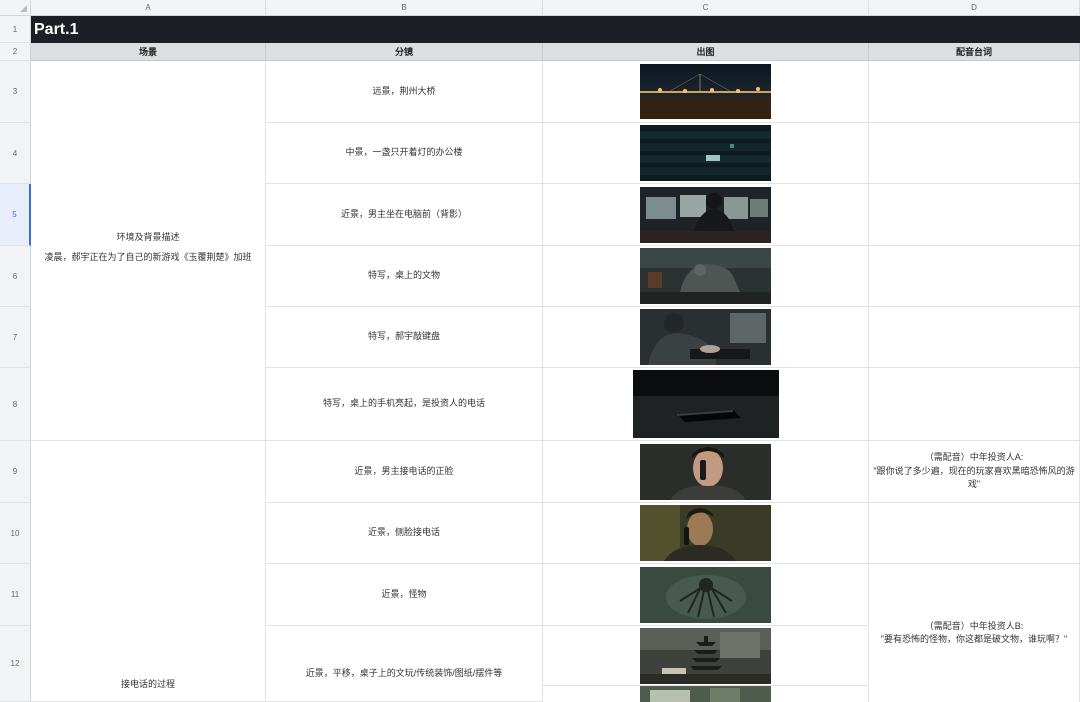 The width and height of the screenshot is (1080, 702). Describe the element at coordinates (555, 29) in the screenshot. I see `part-title-cell: Part.1` at that location.